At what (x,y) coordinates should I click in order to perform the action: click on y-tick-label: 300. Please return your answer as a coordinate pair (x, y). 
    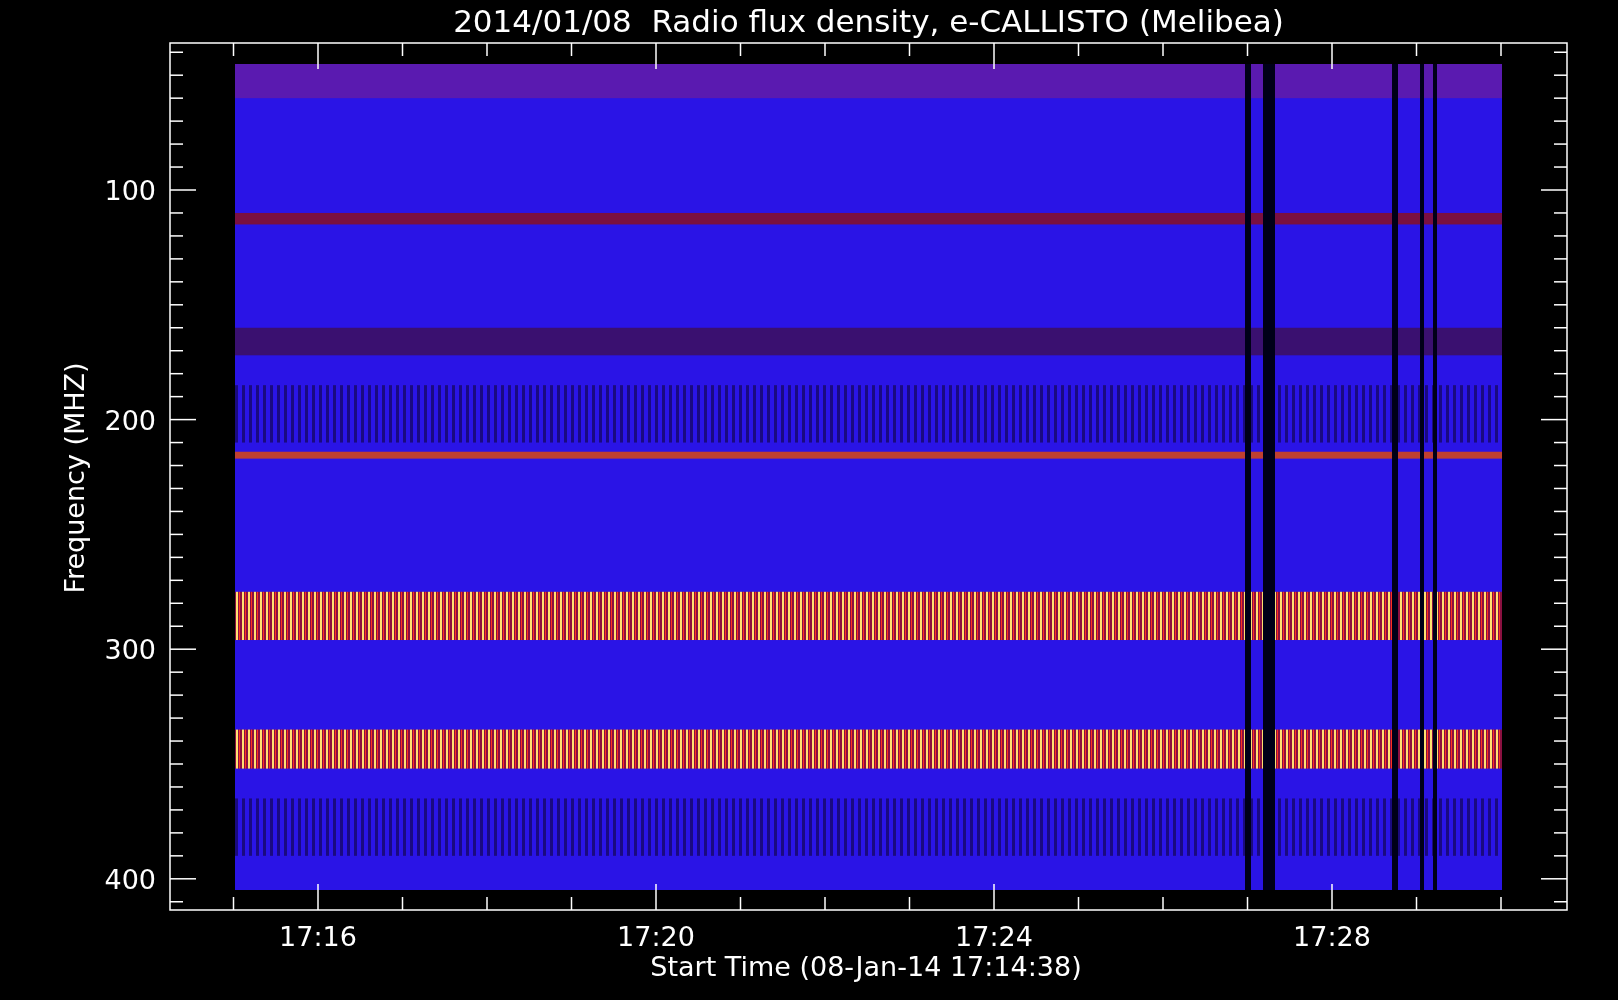
    Looking at the image, I should click on (130, 650).